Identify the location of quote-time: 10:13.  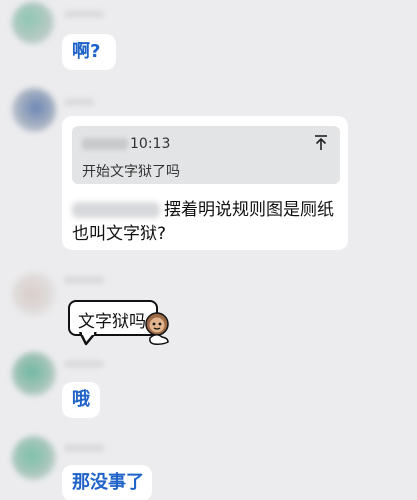
(150, 144).